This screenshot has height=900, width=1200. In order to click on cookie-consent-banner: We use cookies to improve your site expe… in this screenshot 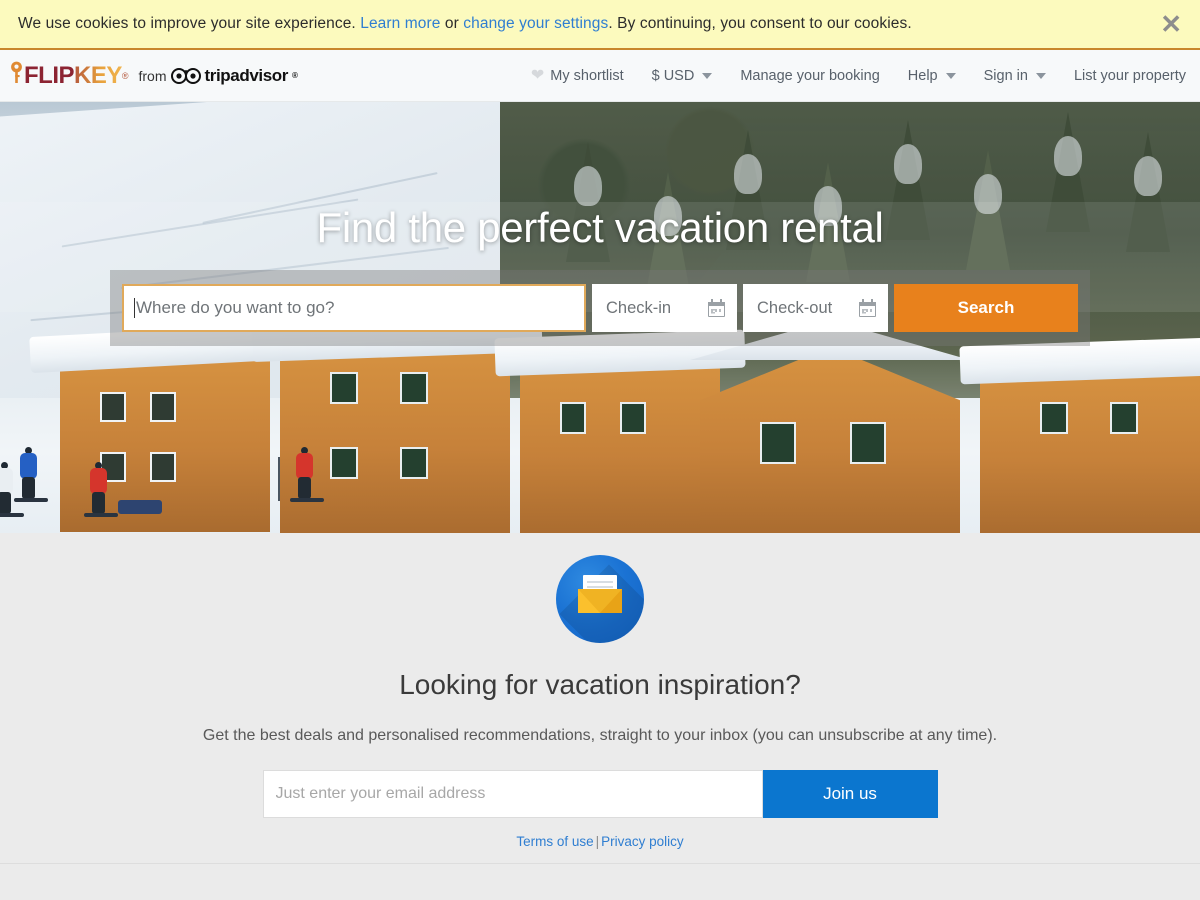, I will do `click(600, 25)`.